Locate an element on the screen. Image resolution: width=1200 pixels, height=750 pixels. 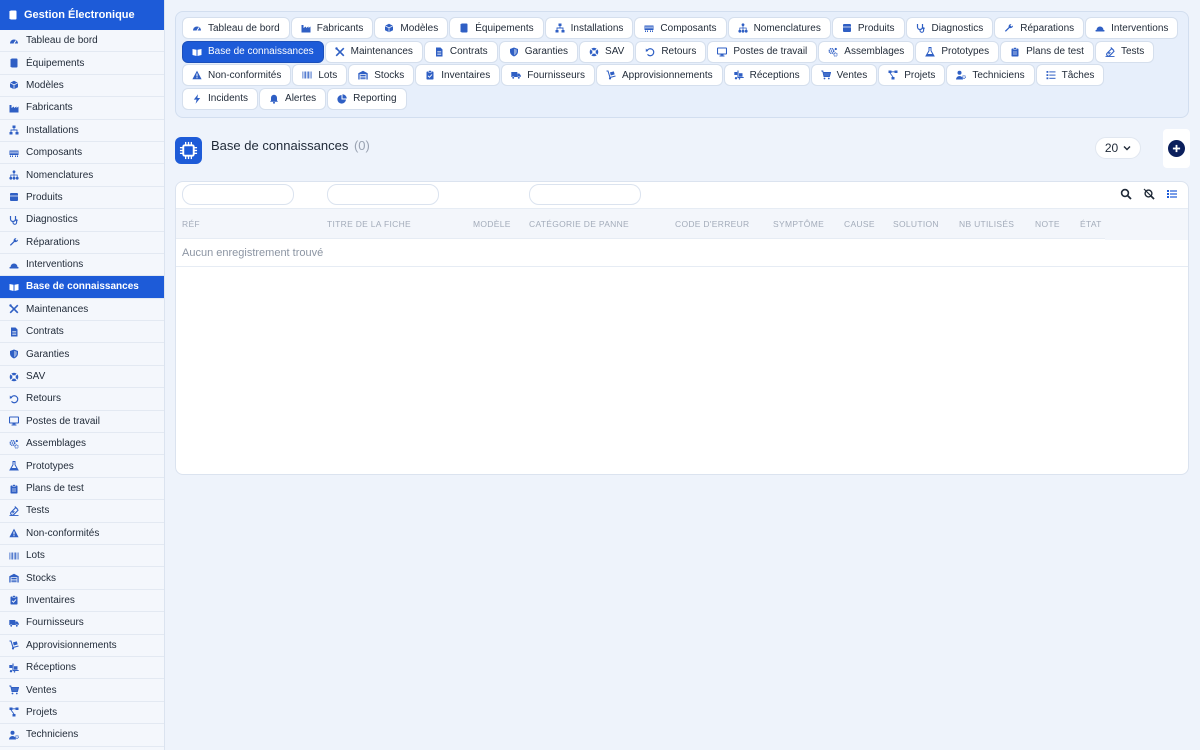
column-header-solution: Solution is located at coordinates (916, 224).